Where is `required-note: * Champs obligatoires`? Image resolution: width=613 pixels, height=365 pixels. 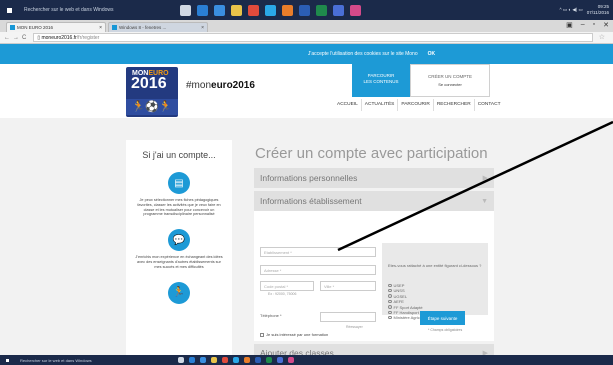 required-note: * Champs obligatoires is located at coordinates (445, 330).